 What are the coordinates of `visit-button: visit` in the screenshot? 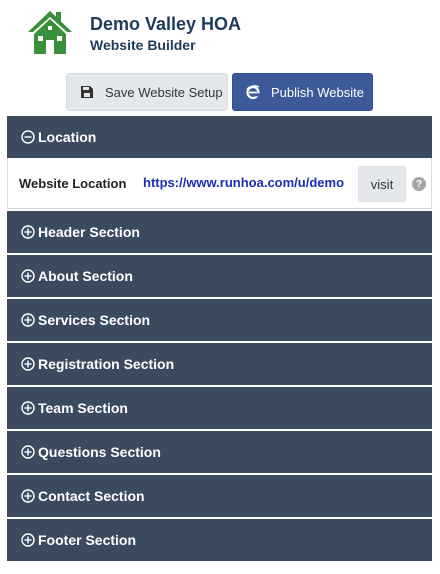 It's located at (382, 184).